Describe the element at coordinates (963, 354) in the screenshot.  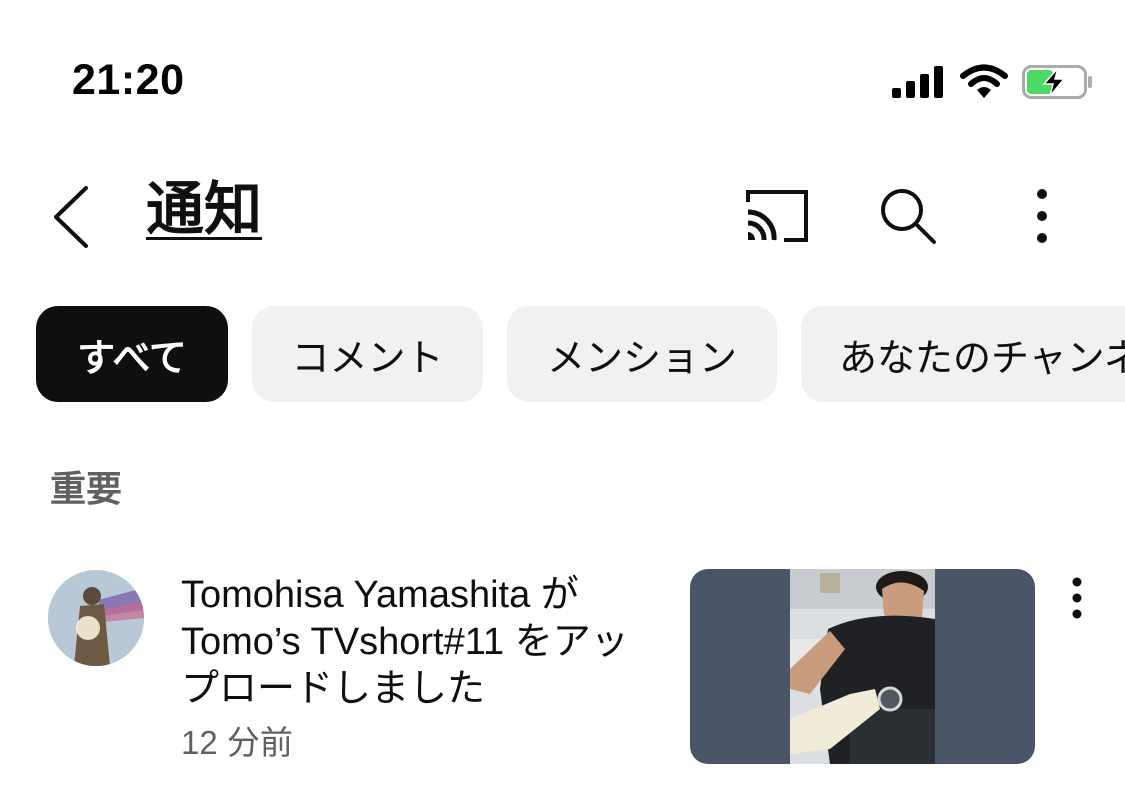
I see `chip-your-channel: あなたのチャンネル` at that location.